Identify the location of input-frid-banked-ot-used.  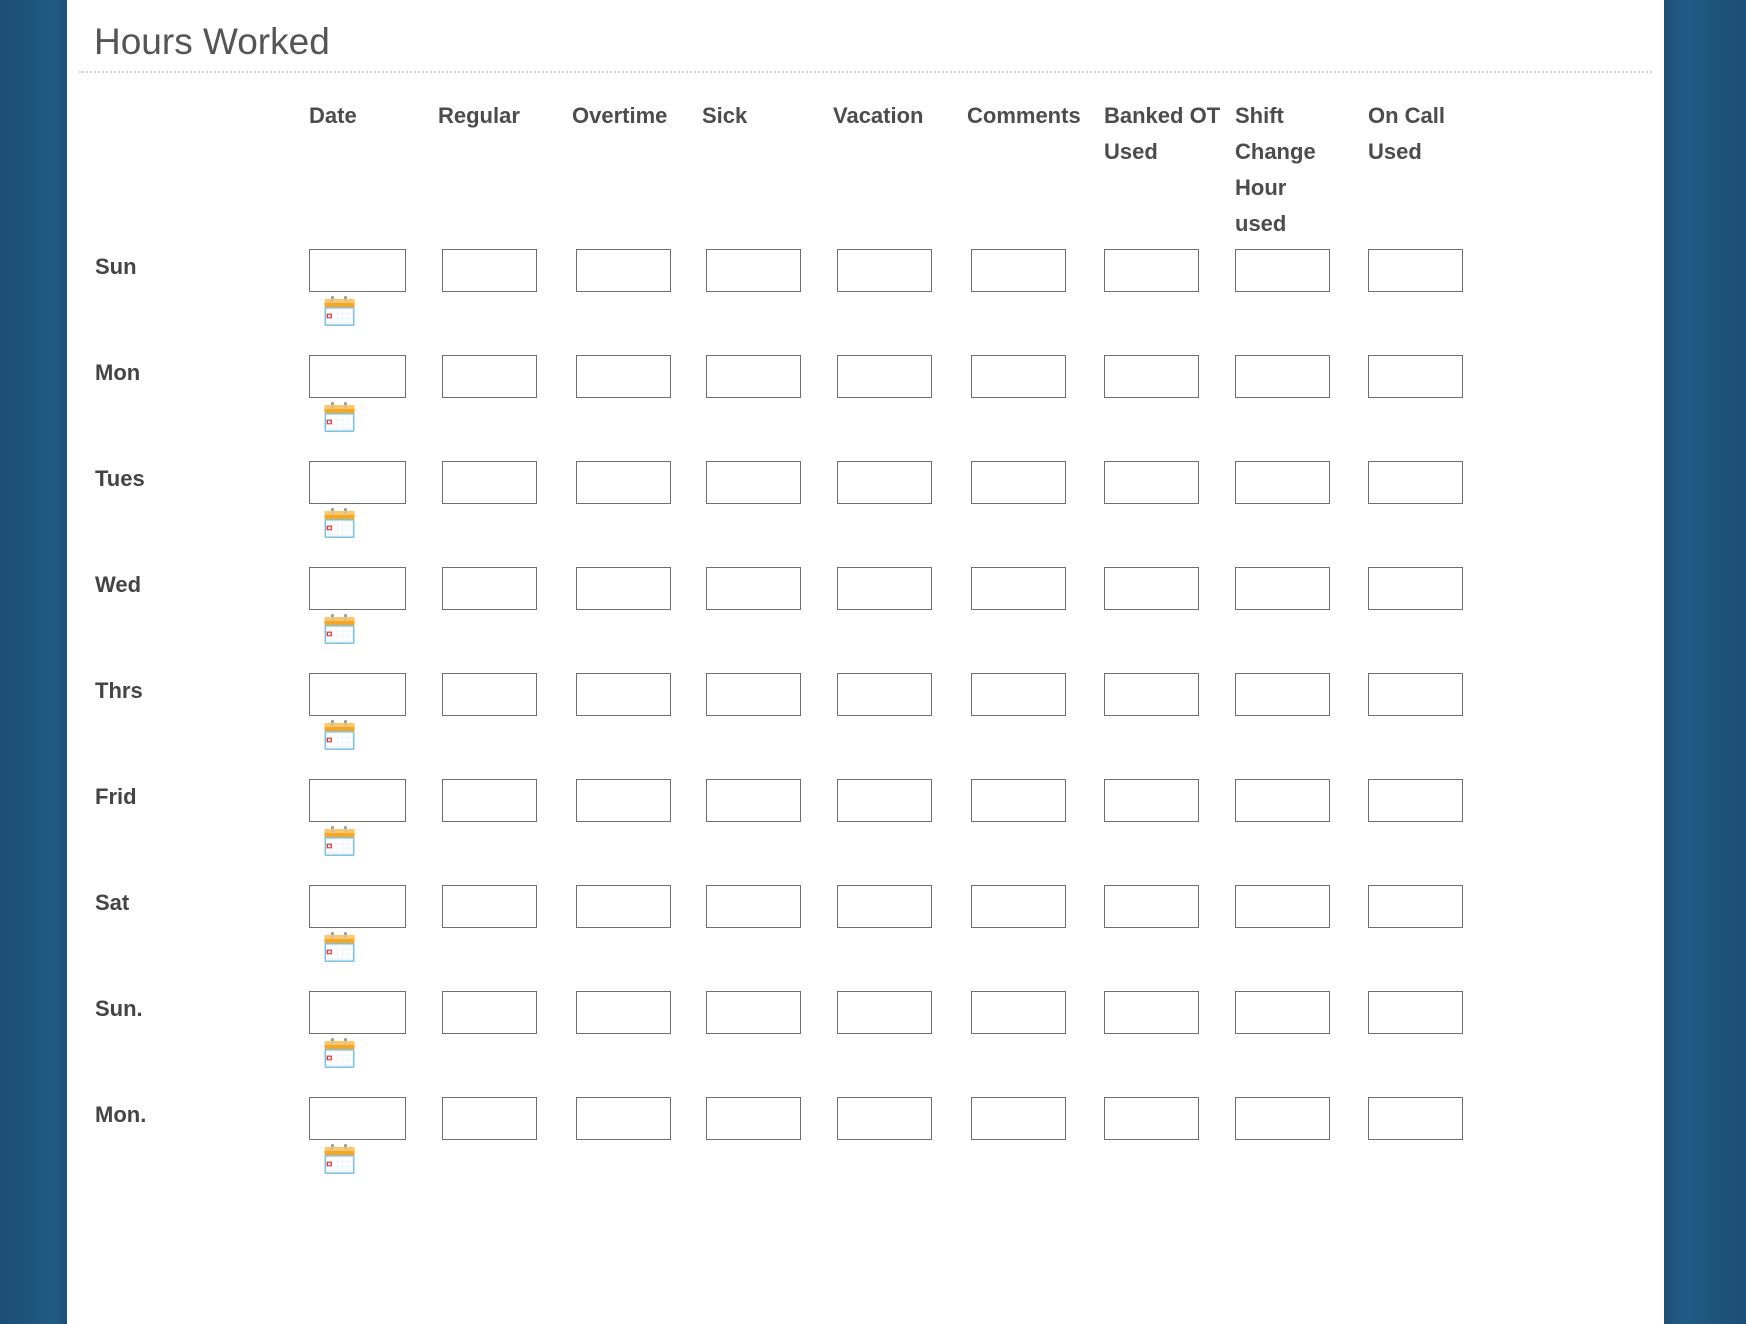
(1151, 800).